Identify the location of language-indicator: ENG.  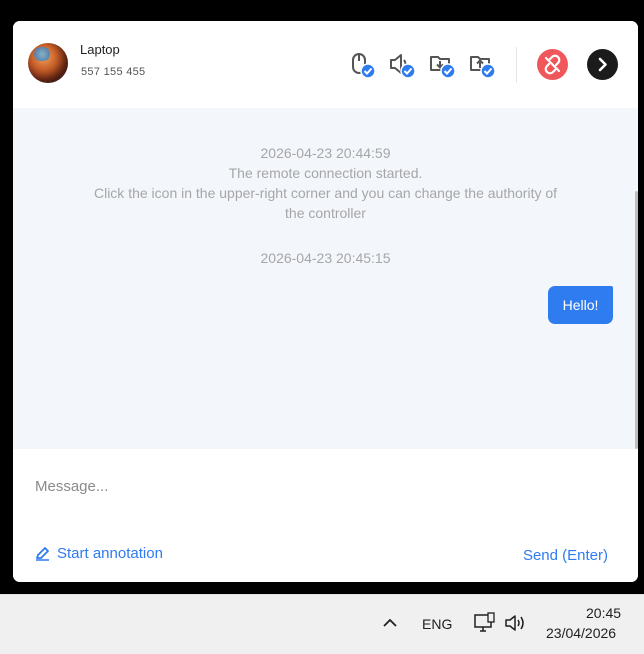
(437, 624).